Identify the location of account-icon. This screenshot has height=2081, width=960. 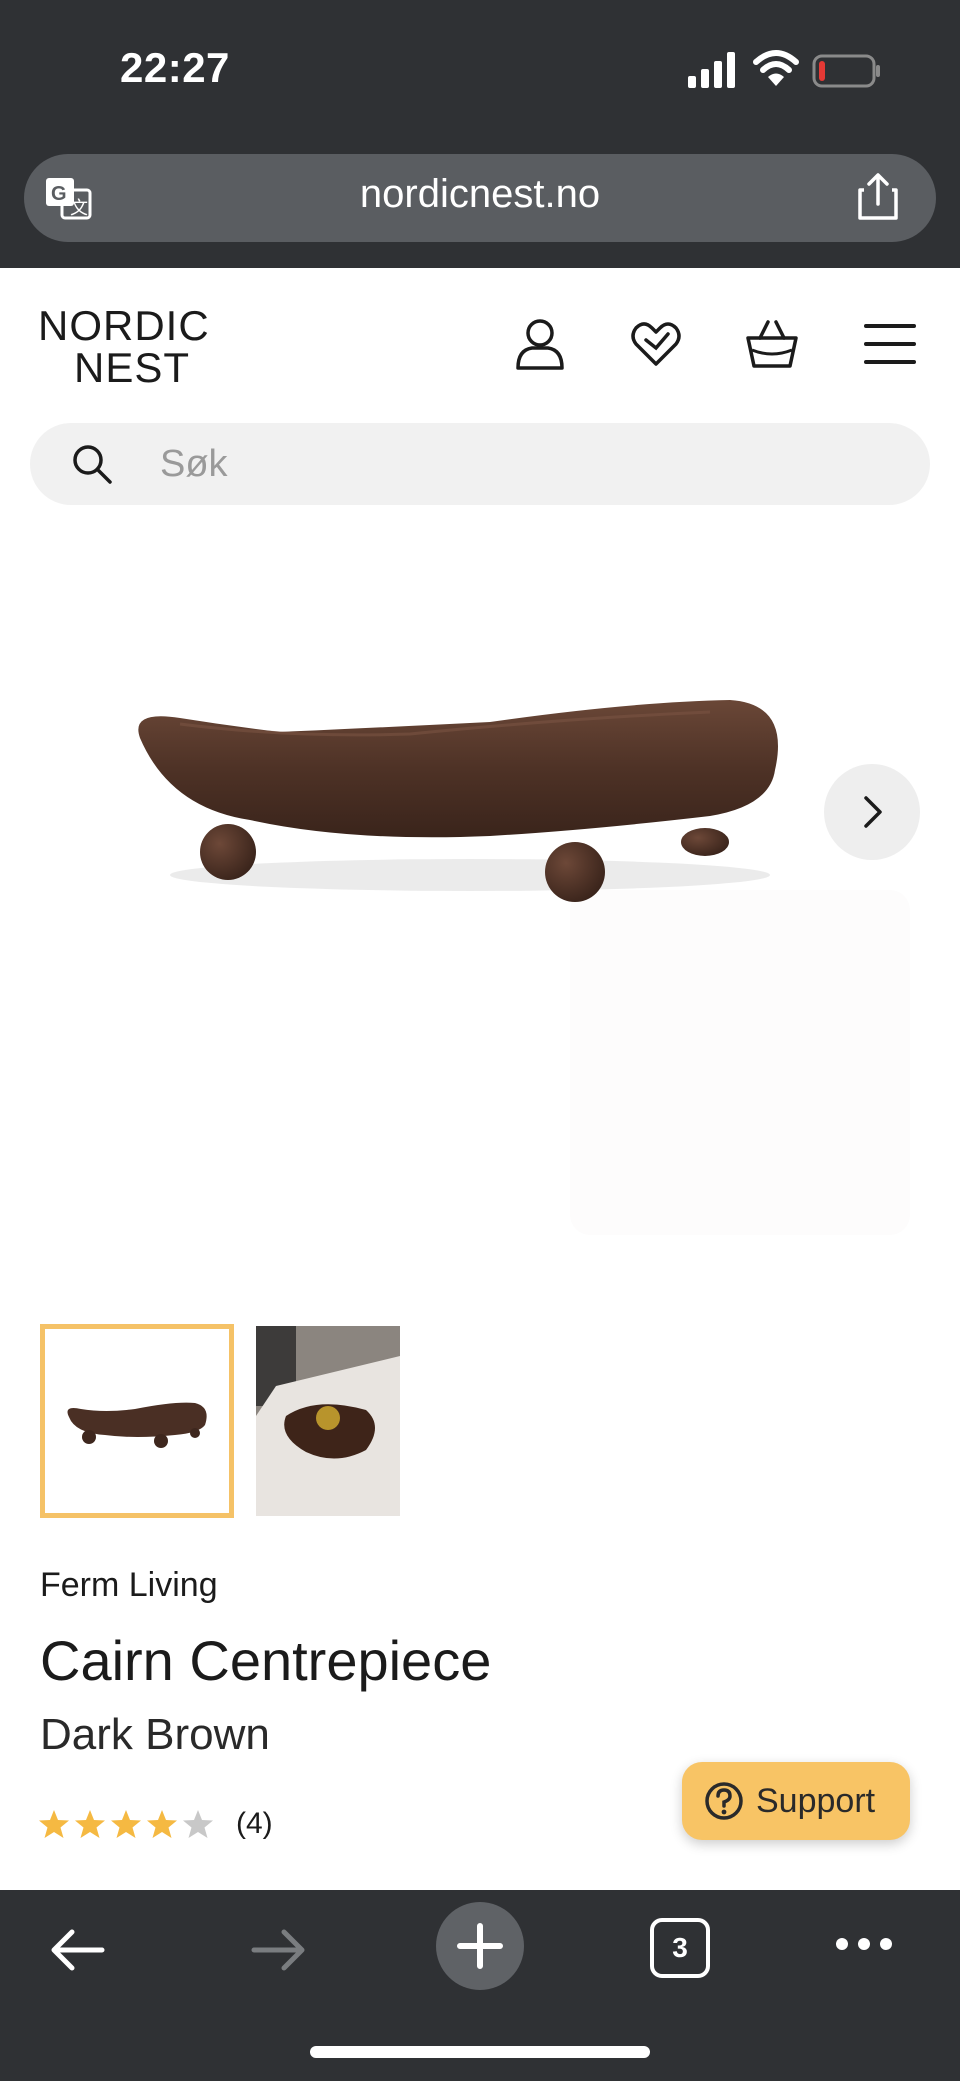
(540, 344).